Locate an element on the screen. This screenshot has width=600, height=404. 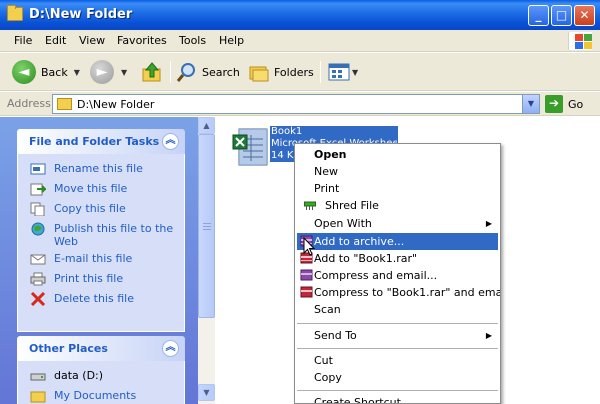
up-folder-icon is located at coordinates (151, 72).